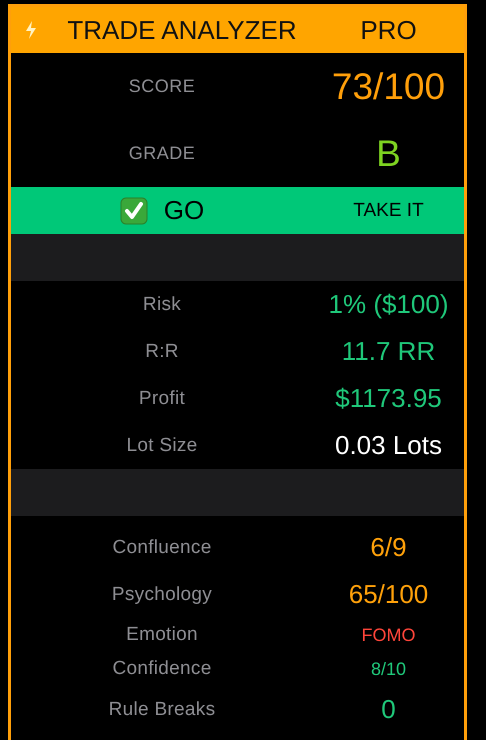 The image size is (486, 740). I want to click on metric-value: FOMO, so click(389, 635).